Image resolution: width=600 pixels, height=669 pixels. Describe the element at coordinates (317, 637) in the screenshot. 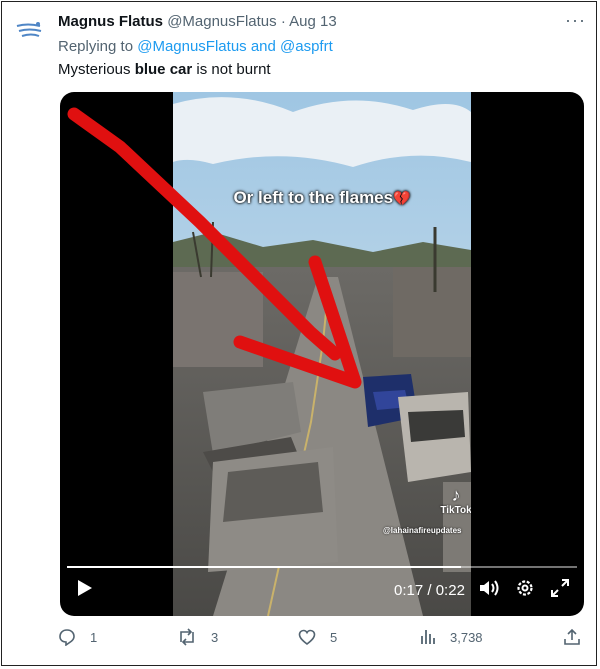

I see `like-action: 5` at that location.